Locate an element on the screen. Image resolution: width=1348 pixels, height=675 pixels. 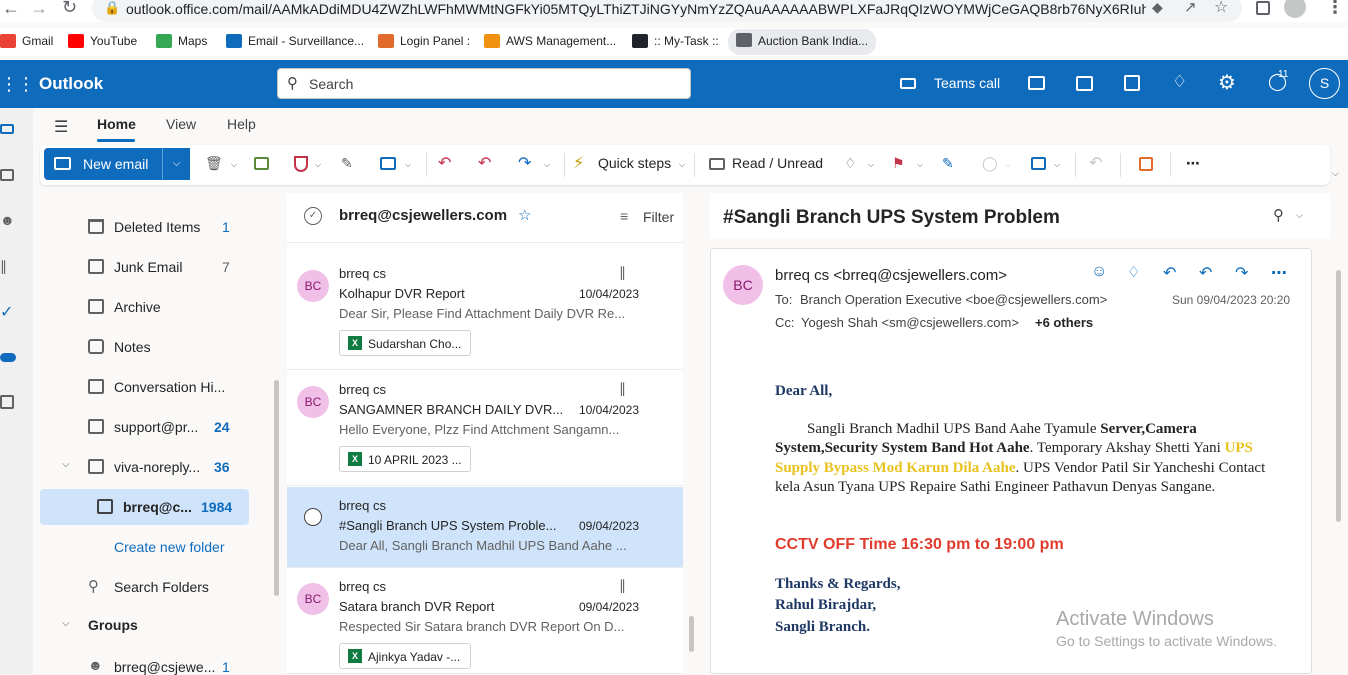
tab-home: Home is located at coordinates (116, 124).